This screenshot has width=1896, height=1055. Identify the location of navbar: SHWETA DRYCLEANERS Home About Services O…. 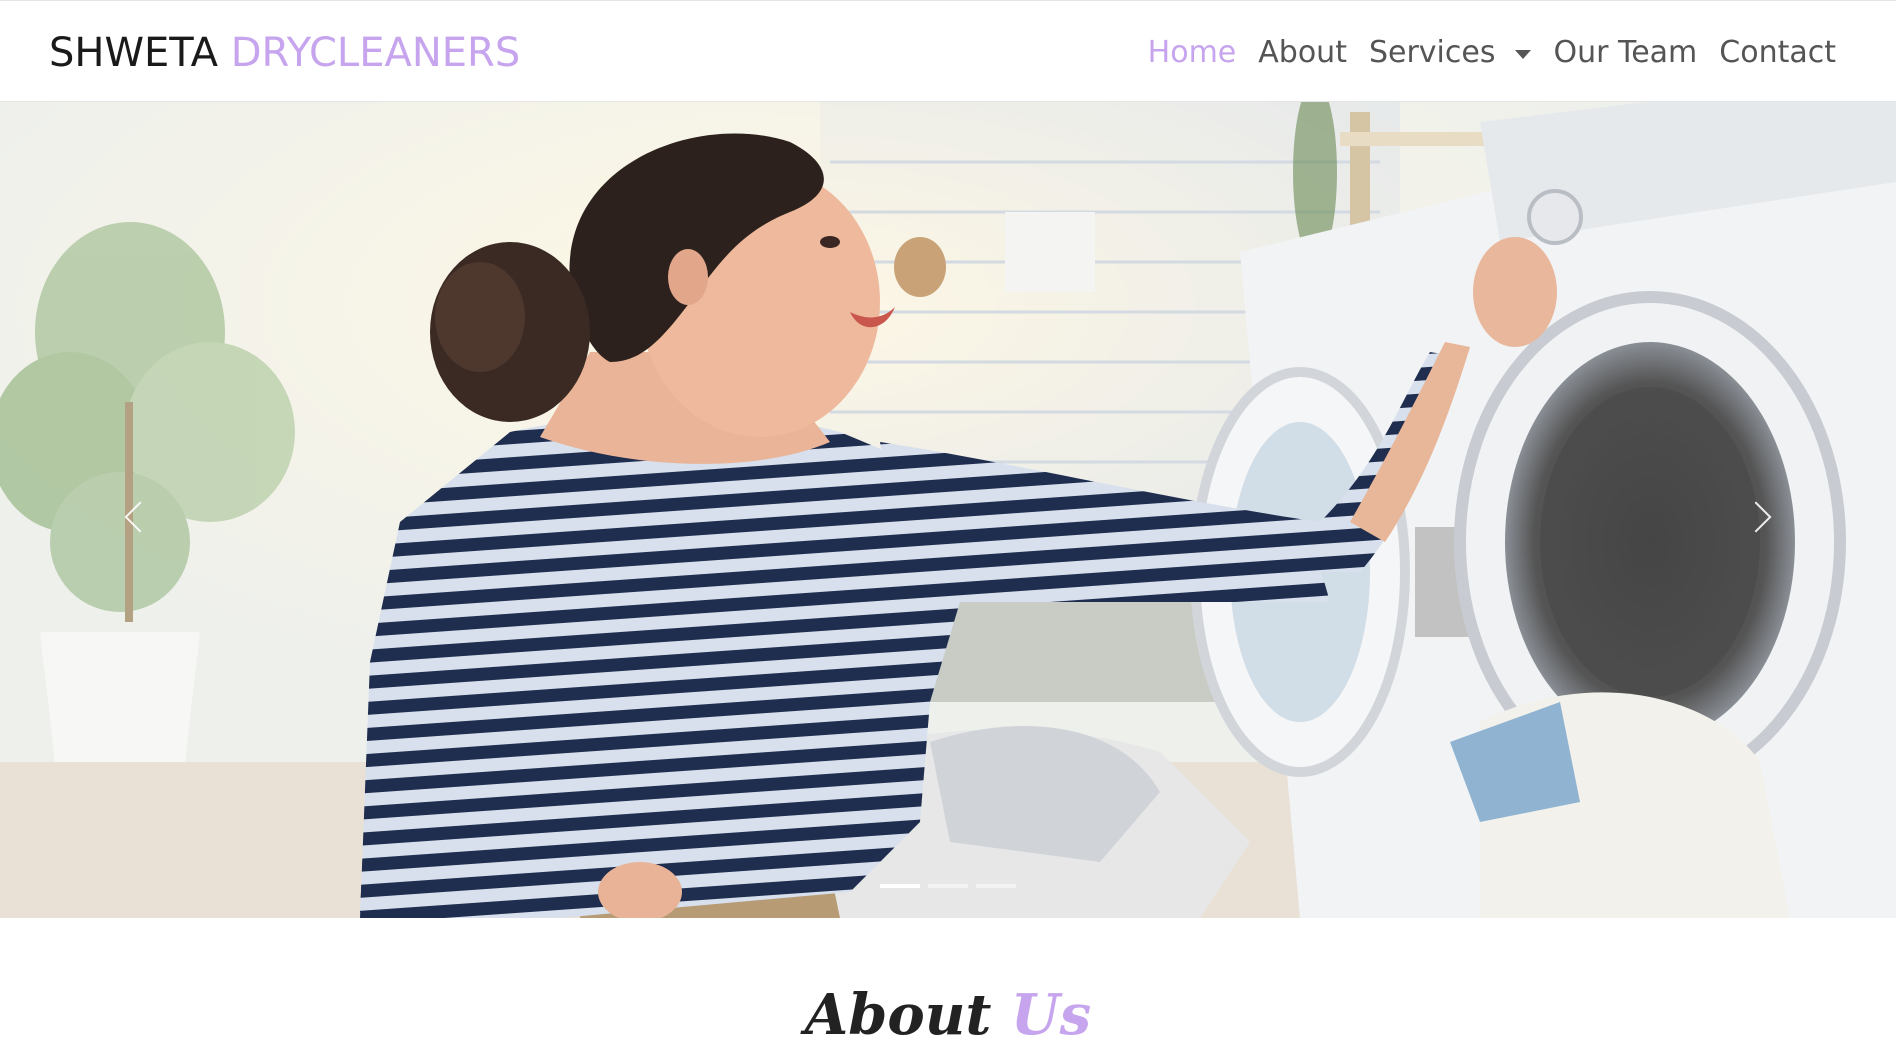
(948, 51).